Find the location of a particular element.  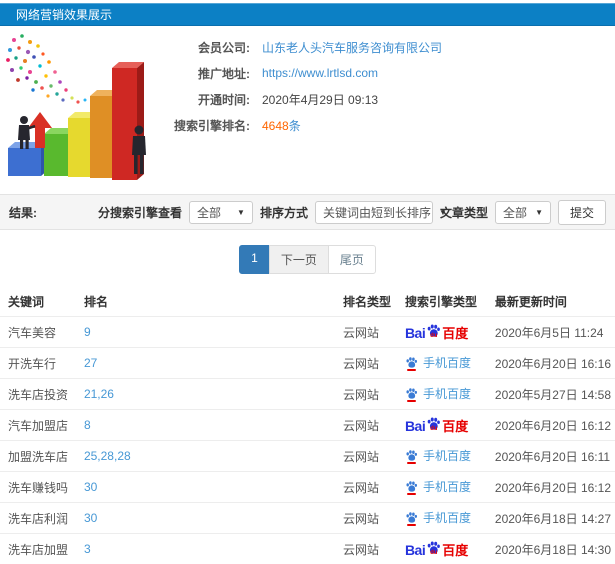

open-time-label: 开通时间: is located at coordinates (204, 99).